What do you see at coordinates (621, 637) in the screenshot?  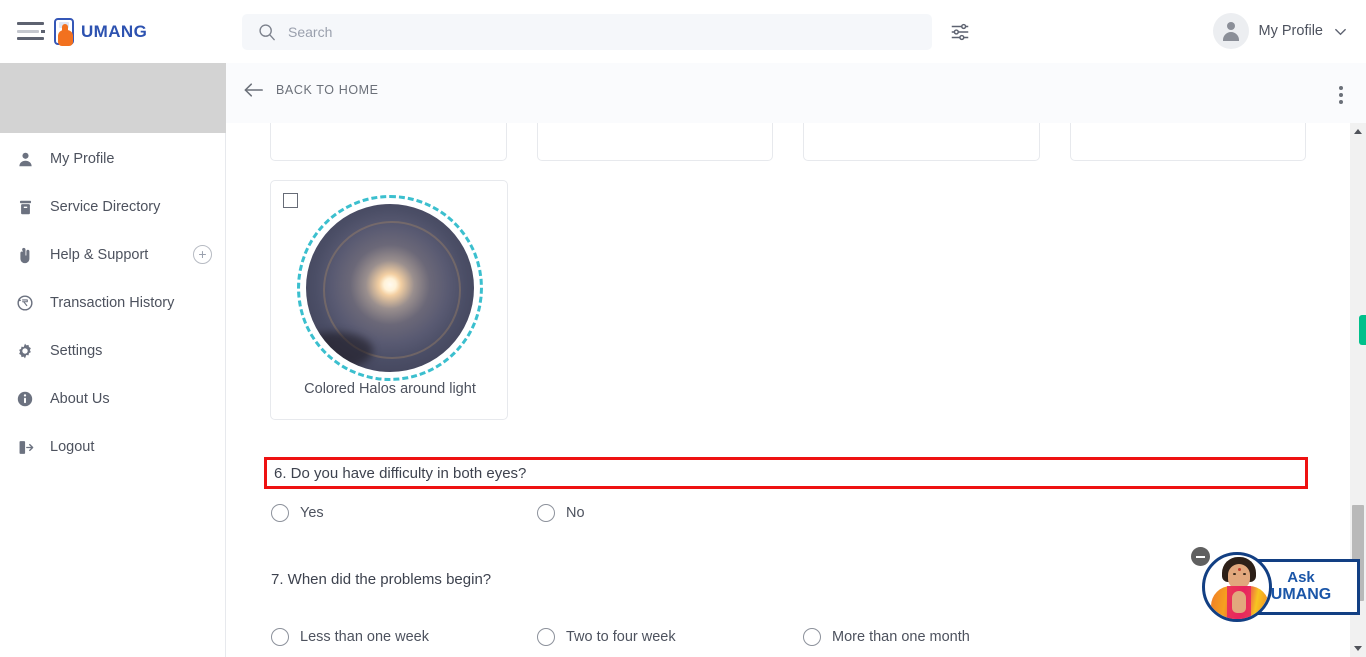 I see `radio-label: Two to four week` at bounding box center [621, 637].